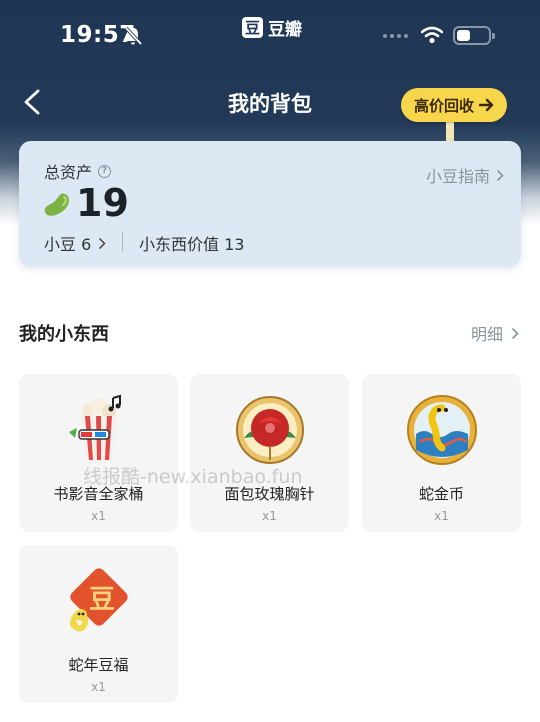  I want to click on section-title: 我的小东西, so click(64, 334).